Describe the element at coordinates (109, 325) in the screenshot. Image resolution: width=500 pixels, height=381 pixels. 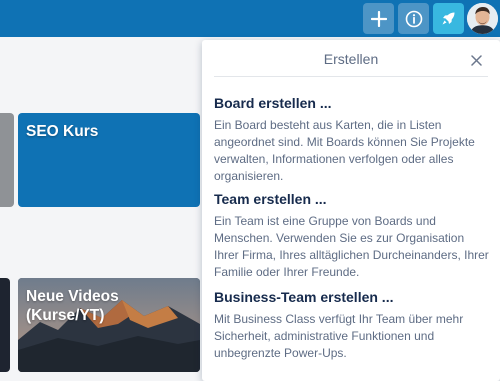
I see `board-tile-neue-videos: Neue Videos (Kurse/YT)` at that location.